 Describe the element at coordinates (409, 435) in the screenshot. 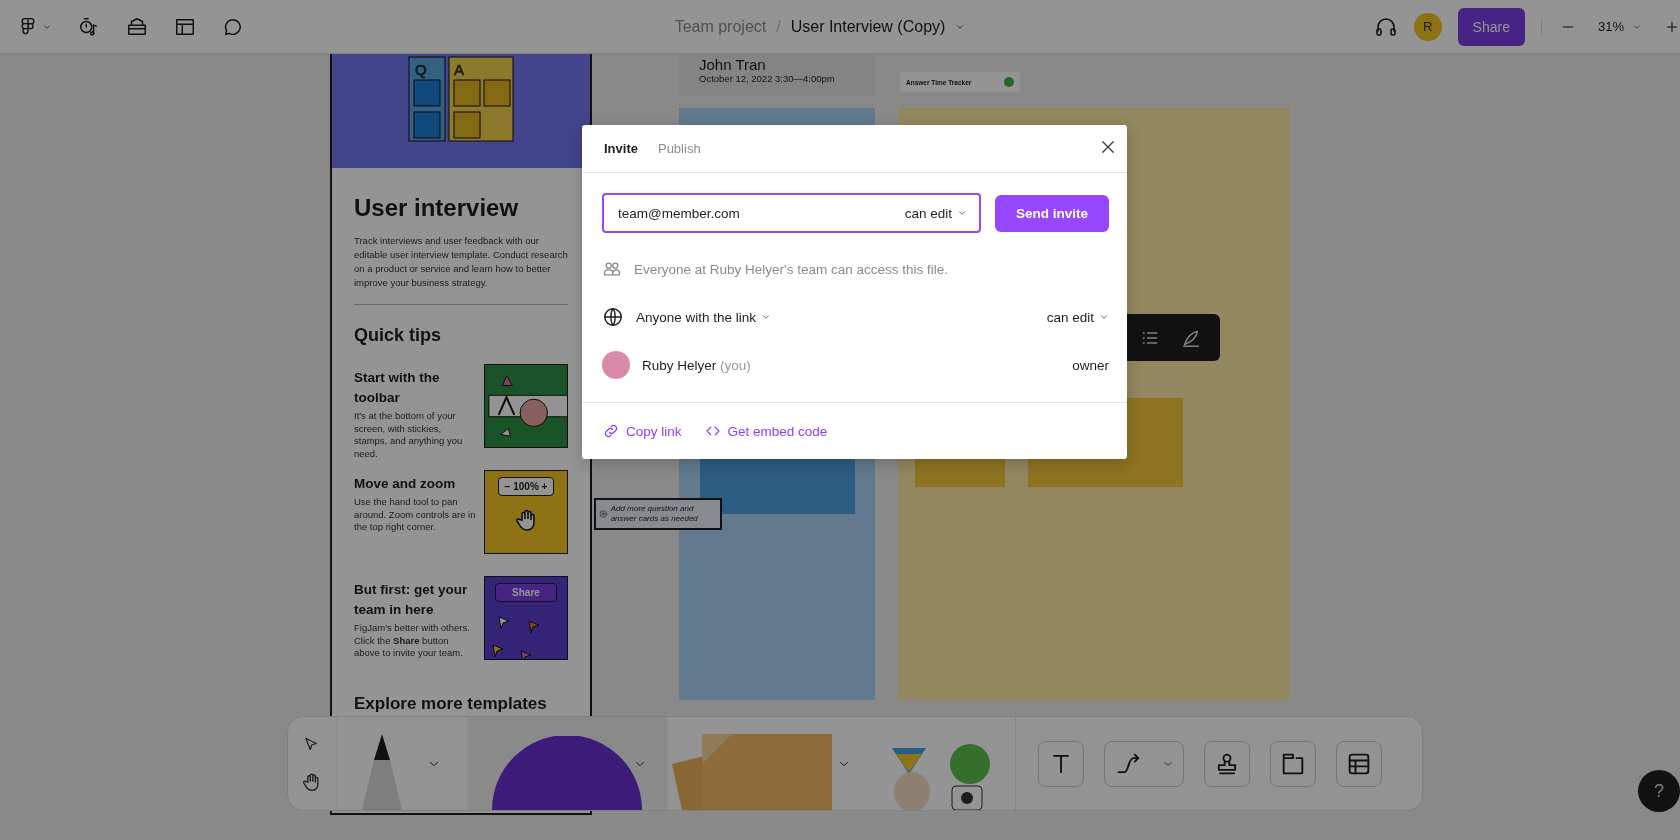

I see `tip-text: It's at the bottom of your screen, with stickies, stamps, and anything you need.` at that location.